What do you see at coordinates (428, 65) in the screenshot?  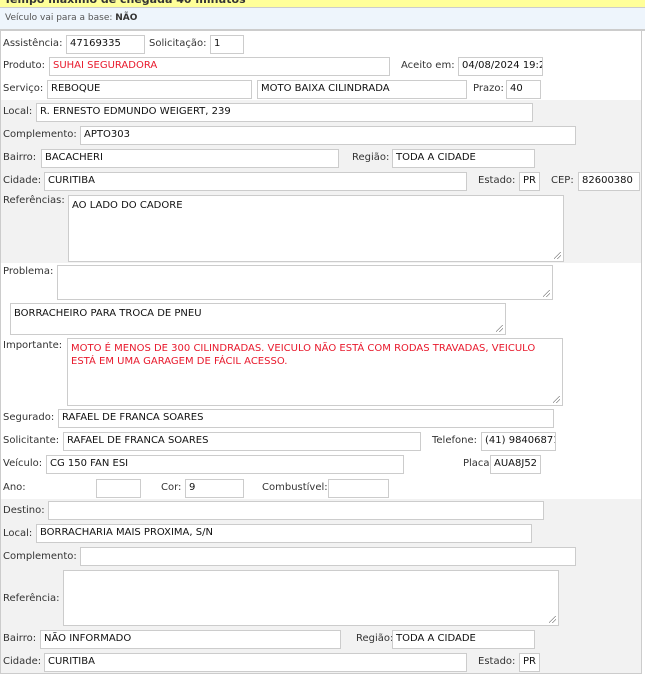 I see `form-aceito-label: Aceito em:` at bounding box center [428, 65].